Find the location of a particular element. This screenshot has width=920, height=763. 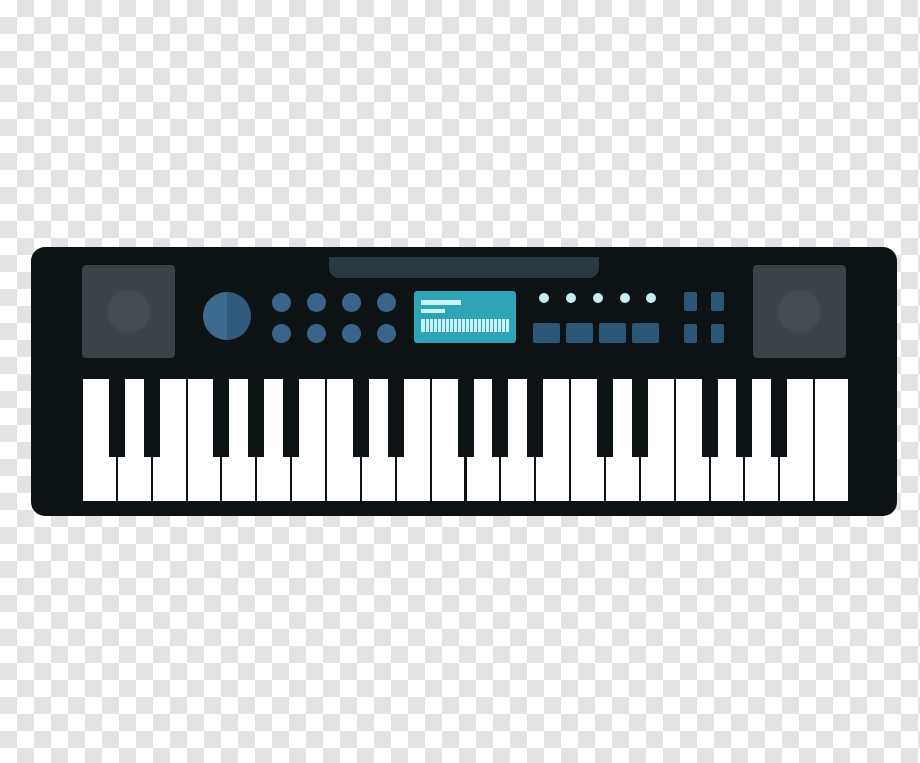

white-key is located at coordinates (831, 440).